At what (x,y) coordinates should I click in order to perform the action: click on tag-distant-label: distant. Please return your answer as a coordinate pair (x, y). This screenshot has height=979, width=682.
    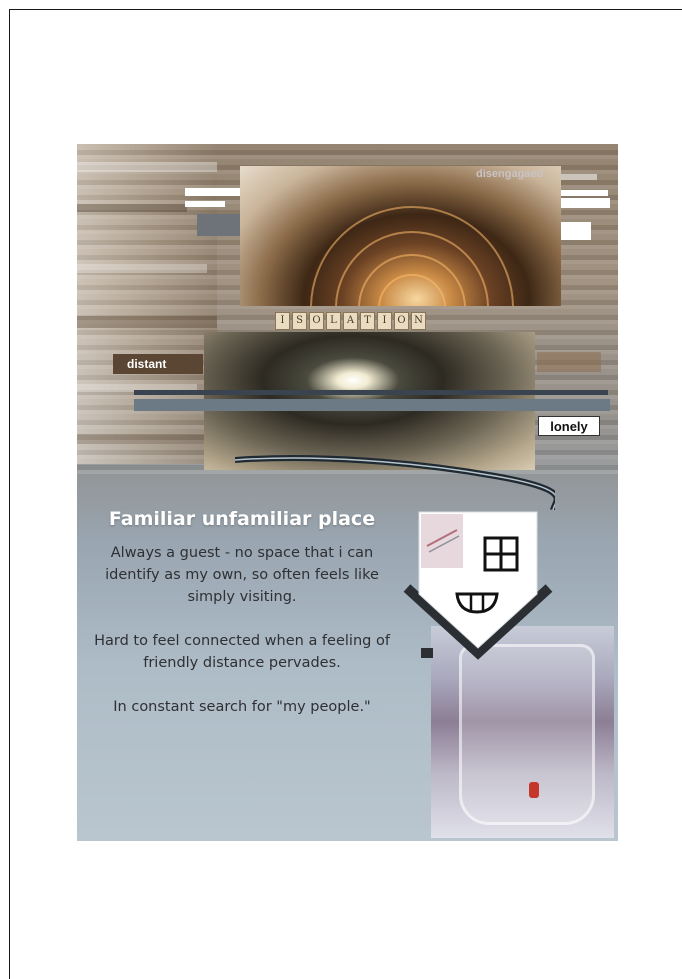
    Looking at the image, I should click on (147, 364).